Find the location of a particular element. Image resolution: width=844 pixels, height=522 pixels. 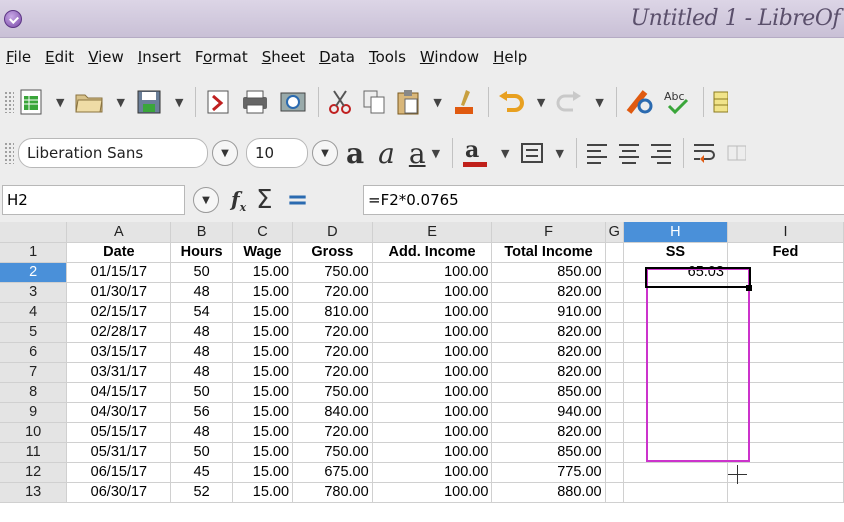

header-cell: Hours is located at coordinates (201, 252).